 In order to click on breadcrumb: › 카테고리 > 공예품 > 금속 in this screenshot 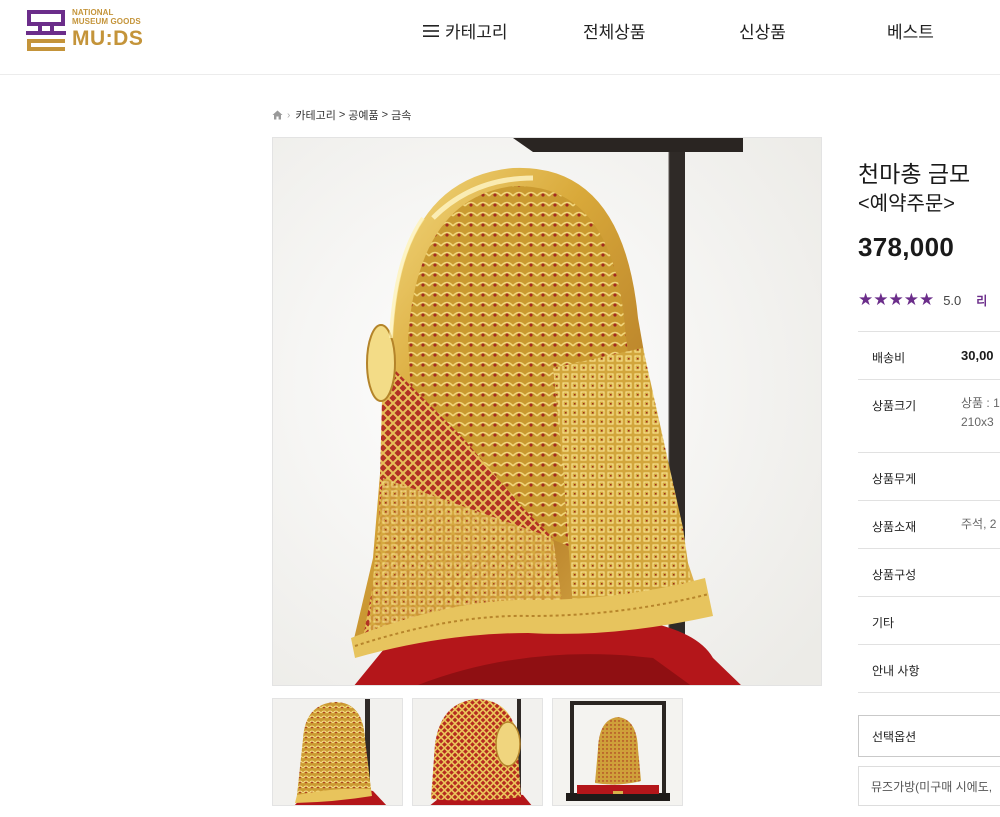, I will do `click(341, 115)`.